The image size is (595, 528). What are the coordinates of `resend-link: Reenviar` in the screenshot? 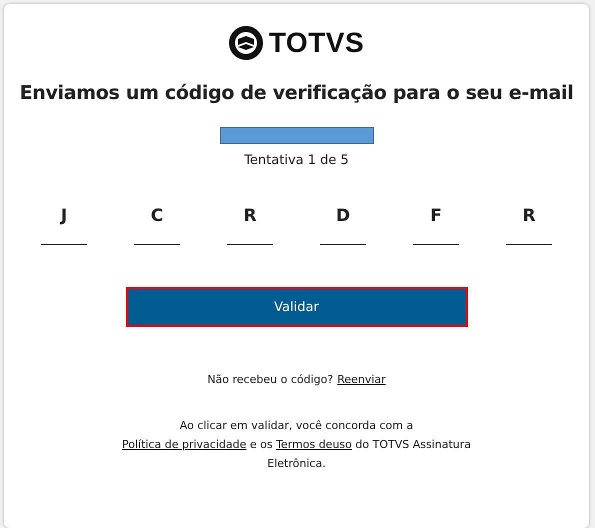 It's located at (361, 379).